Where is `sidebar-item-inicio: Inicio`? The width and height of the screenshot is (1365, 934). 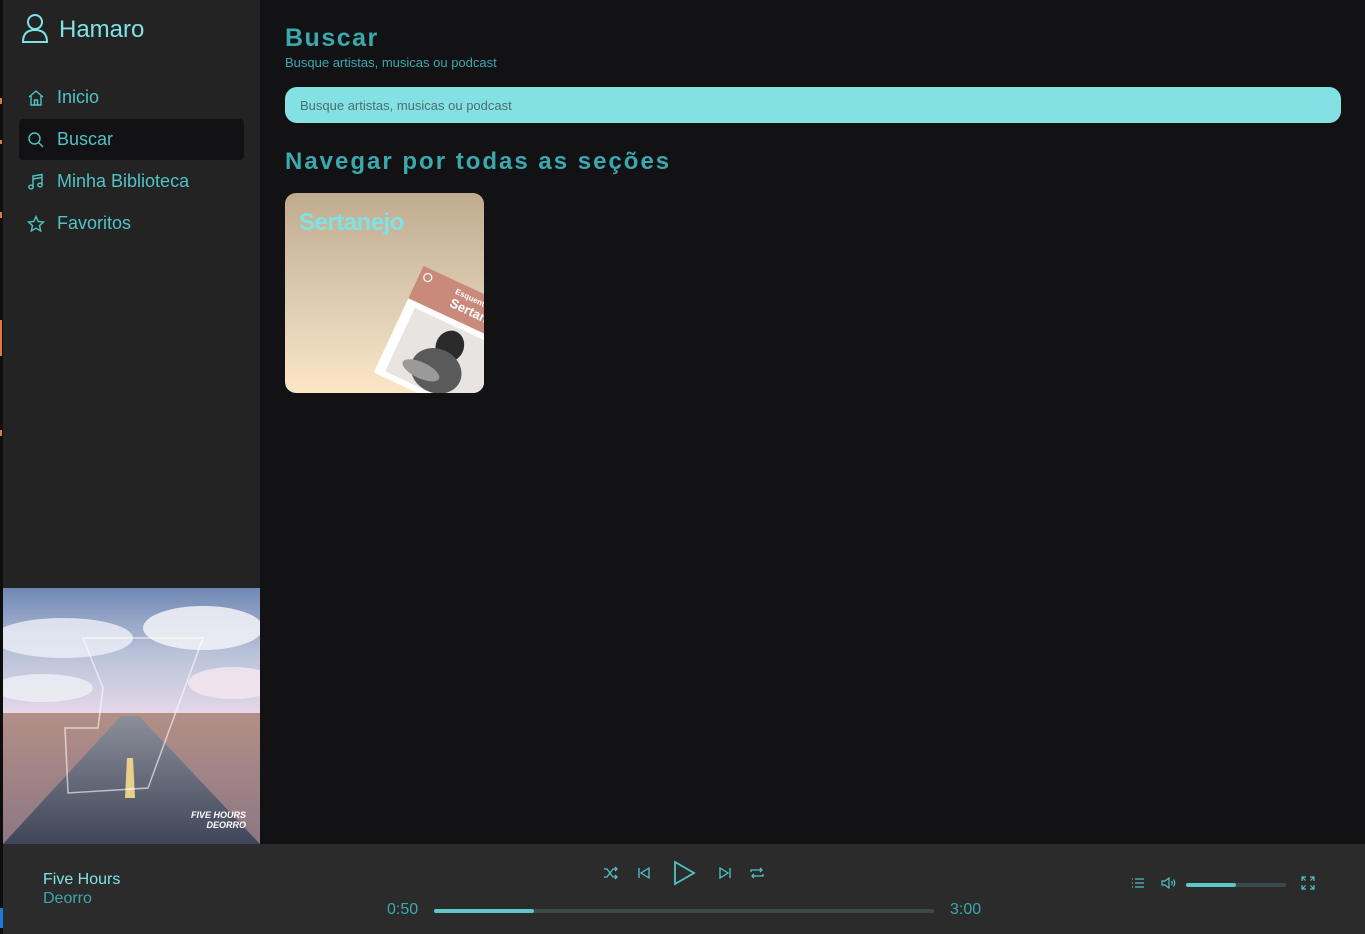 sidebar-item-inicio: Inicio is located at coordinates (131, 97).